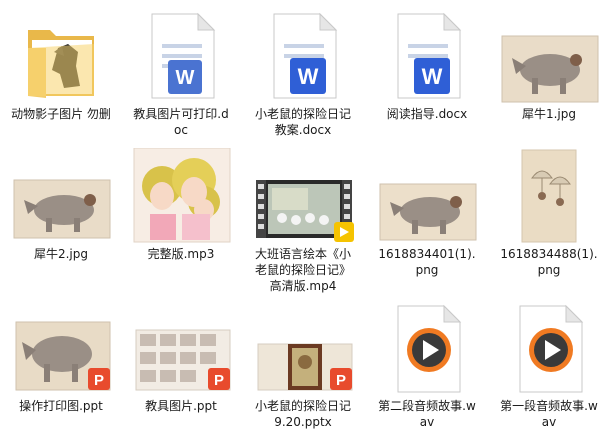 The height and width of the screenshot is (446, 612). I want to click on file-item-rhino1-jpg: 犀牛1.jpg, so click(549, 76).